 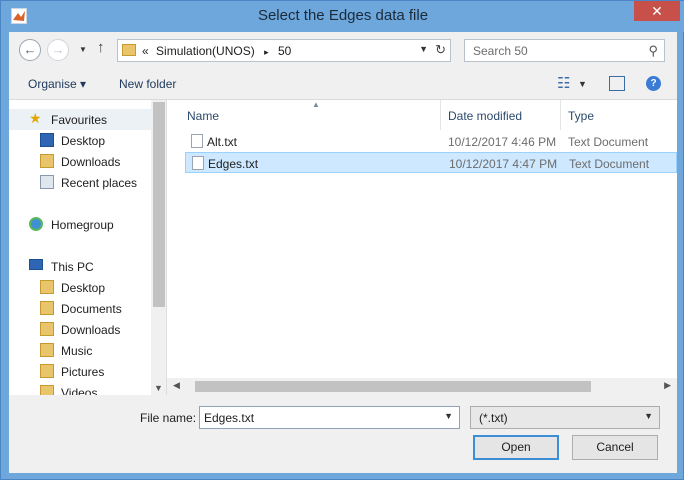 I want to click on star-icon: ★, so click(x=35, y=118).